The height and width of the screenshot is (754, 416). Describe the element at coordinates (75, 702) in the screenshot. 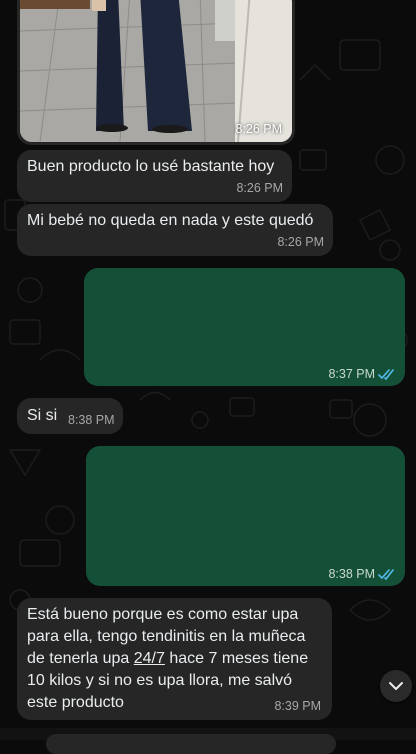

I see `message-line: este producto` at that location.